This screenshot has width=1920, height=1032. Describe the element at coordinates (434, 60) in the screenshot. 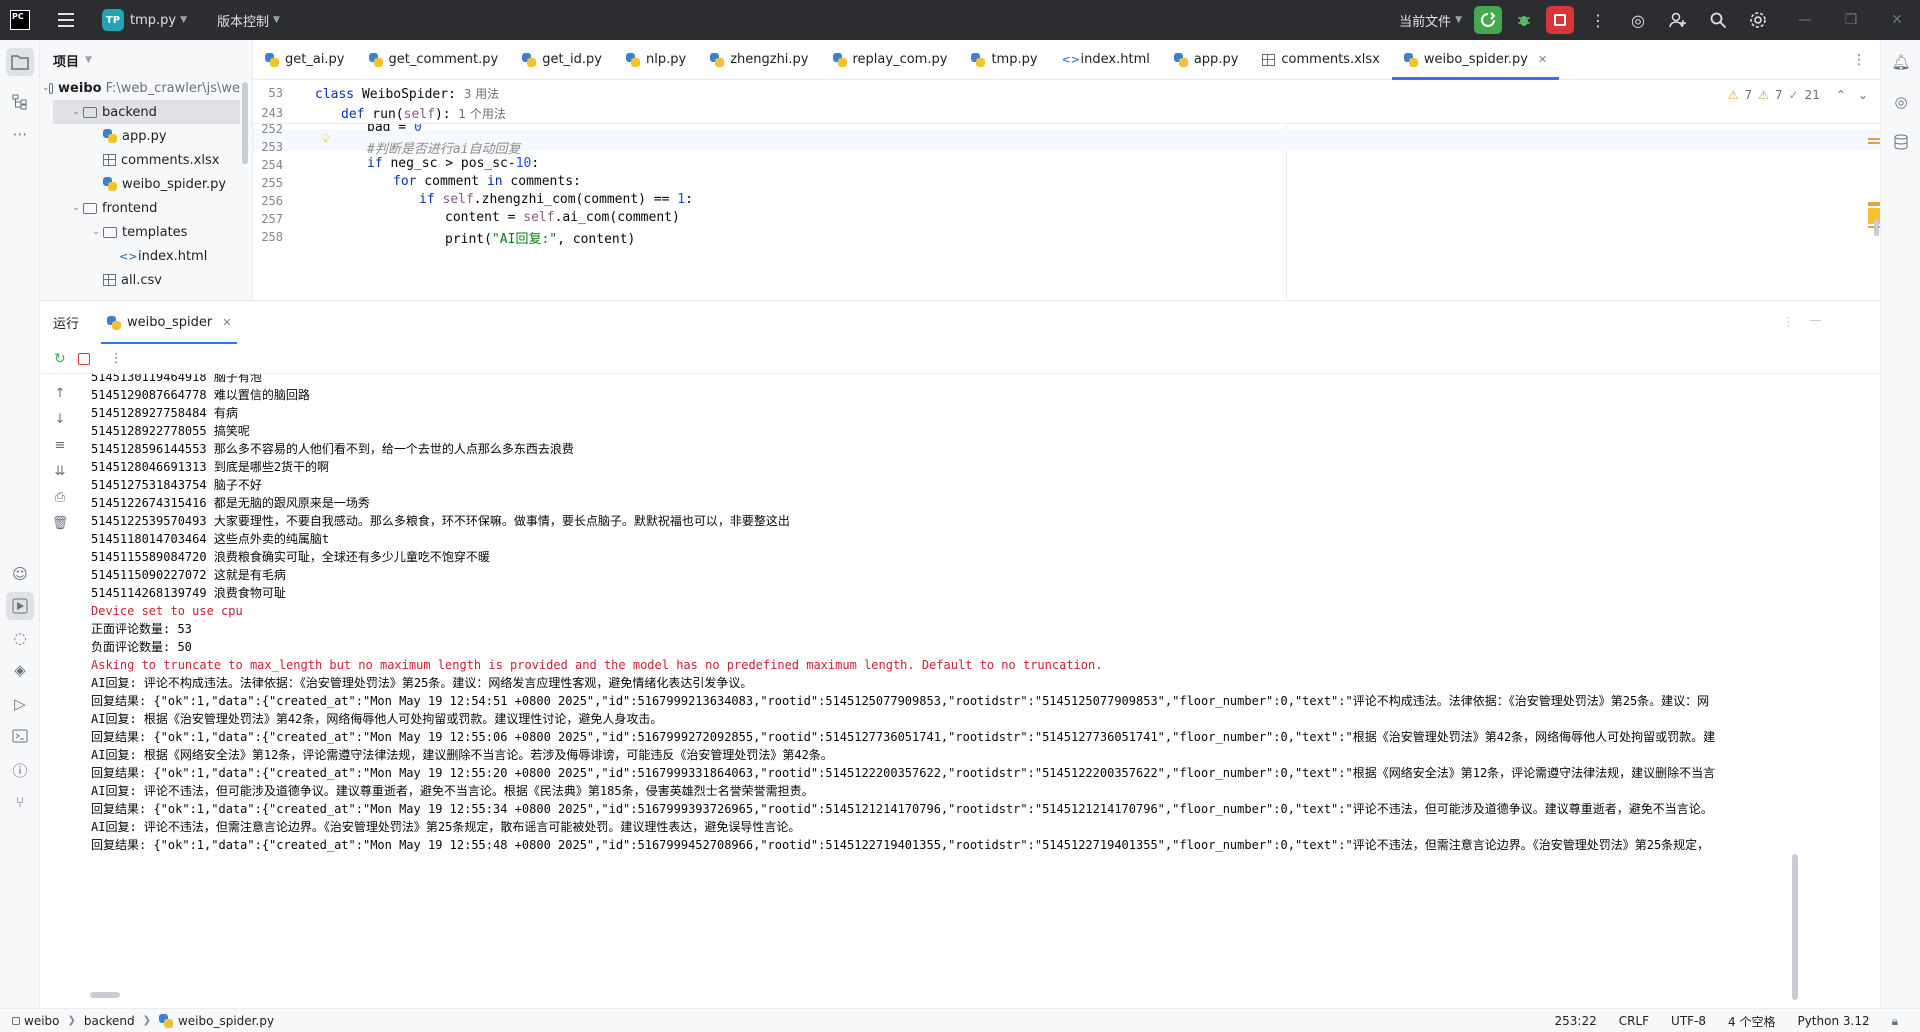

I see `tab-get-comment-py: get_comment.py` at that location.